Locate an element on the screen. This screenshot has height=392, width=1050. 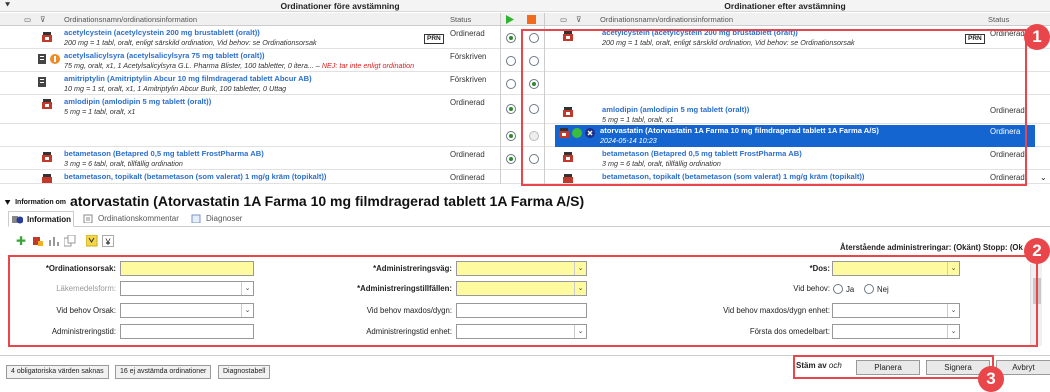
left-panel-title: Ordinationer före avstämning is located at coordinates (340, 6).